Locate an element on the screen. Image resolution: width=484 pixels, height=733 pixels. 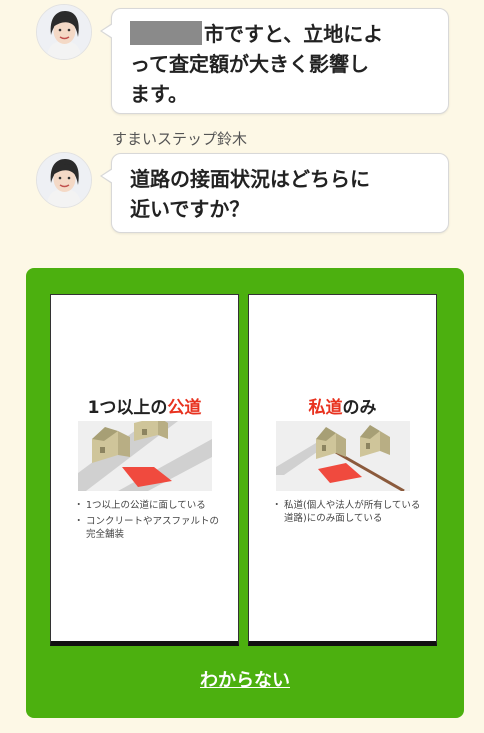
public-road-house-illustration is located at coordinates (145, 456).